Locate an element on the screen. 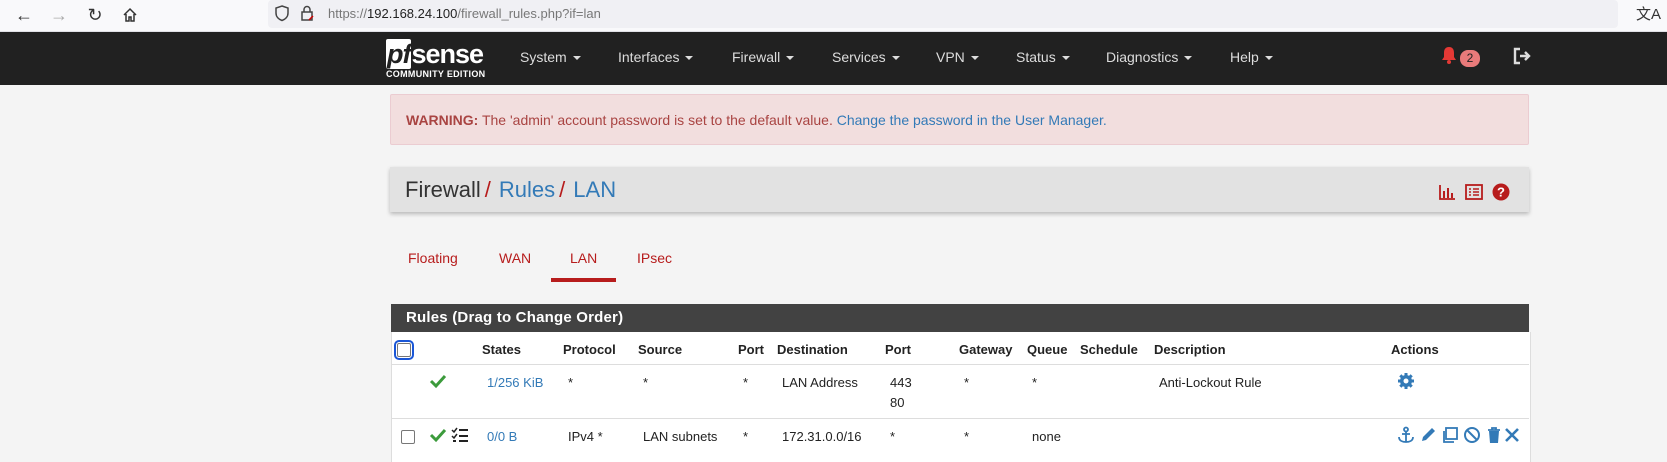 This screenshot has height=462, width=1667. user-manager-link: Change the password in the User Manager. is located at coordinates (972, 120).